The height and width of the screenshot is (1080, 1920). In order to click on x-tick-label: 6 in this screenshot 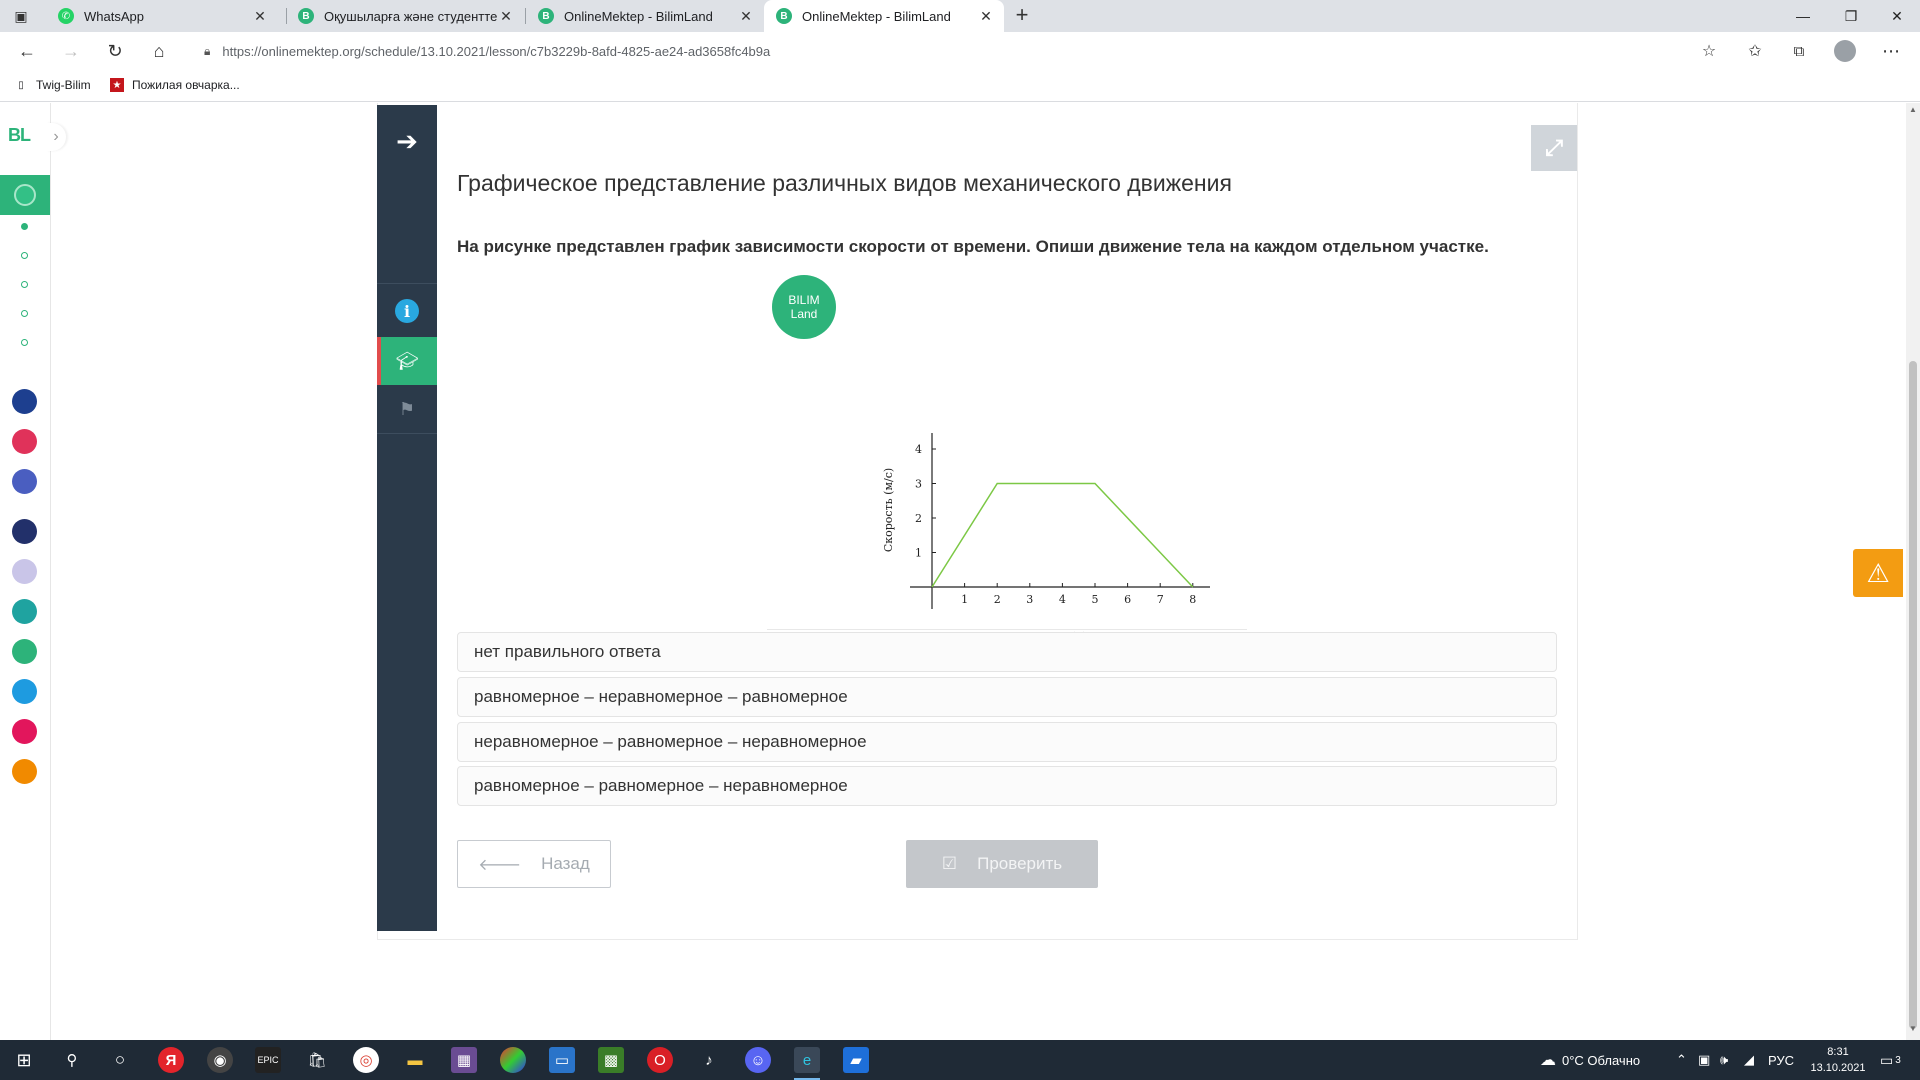, I will do `click(1127, 599)`.